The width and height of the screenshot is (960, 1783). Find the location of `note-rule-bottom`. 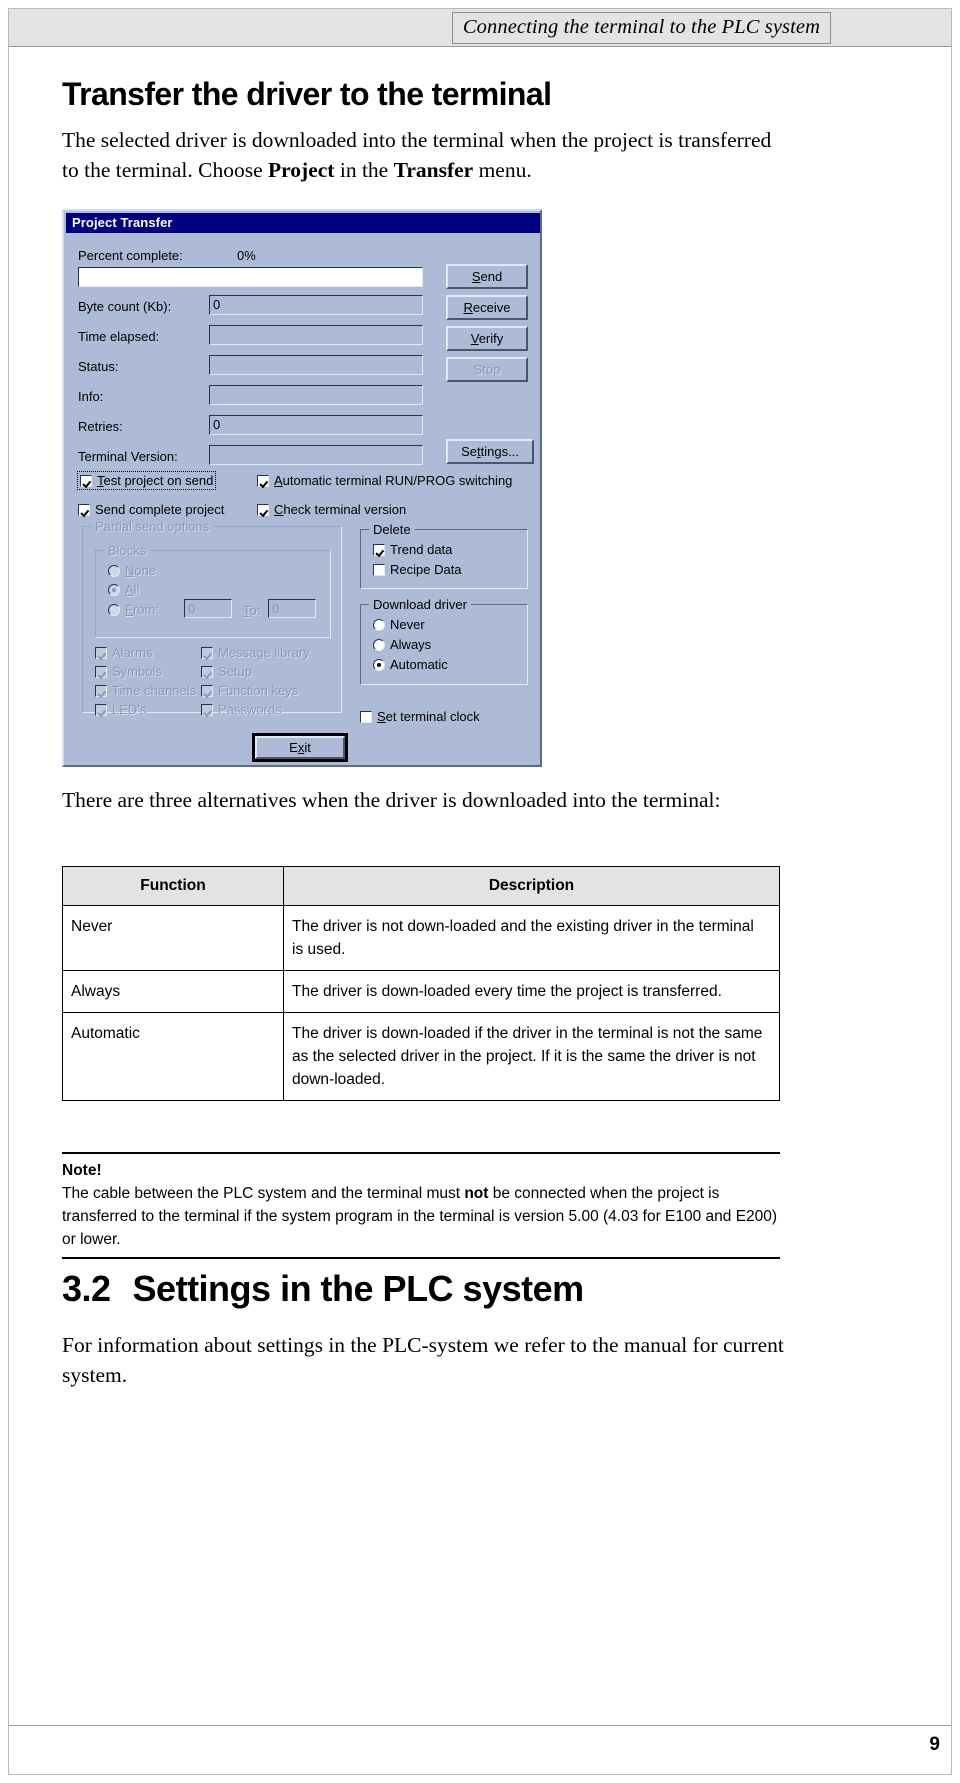

note-rule-bottom is located at coordinates (421, 1258).